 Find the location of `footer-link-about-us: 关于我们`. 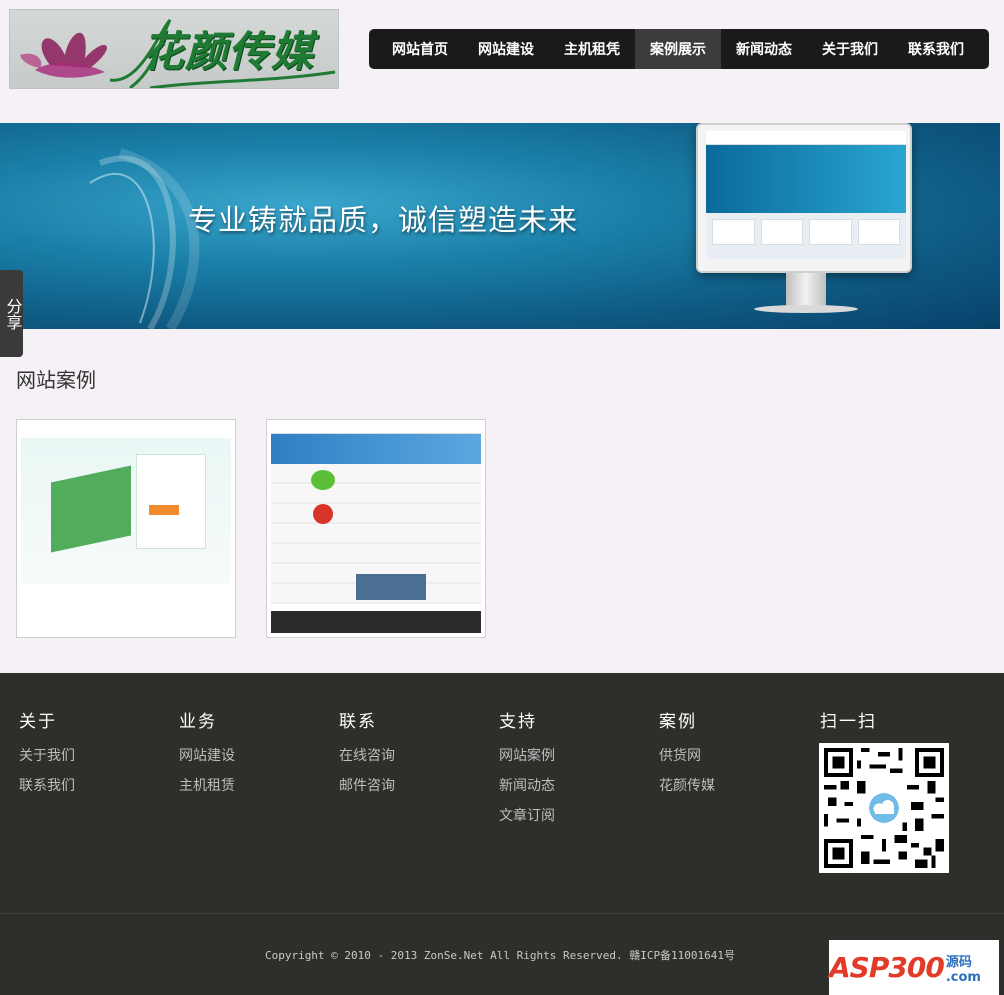

footer-link-about-us: 关于我们 is located at coordinates (47, 762).